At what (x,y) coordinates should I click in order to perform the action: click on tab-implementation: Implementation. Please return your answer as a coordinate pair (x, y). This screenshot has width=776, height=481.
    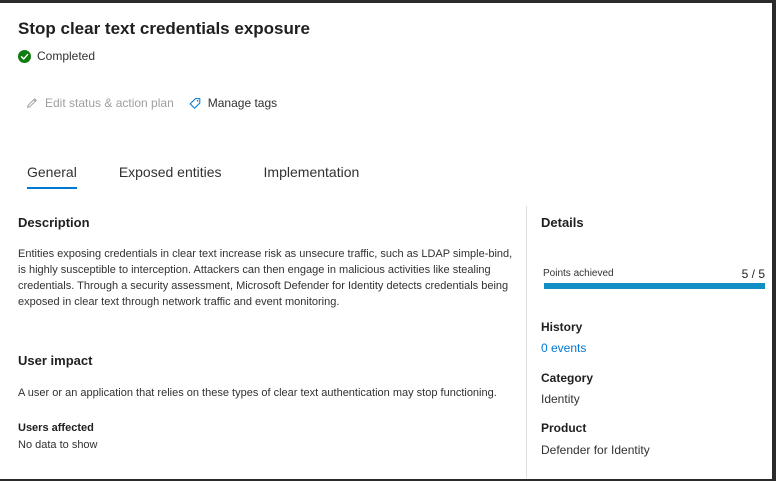
    Looking at the image, I should click on (312, 175).